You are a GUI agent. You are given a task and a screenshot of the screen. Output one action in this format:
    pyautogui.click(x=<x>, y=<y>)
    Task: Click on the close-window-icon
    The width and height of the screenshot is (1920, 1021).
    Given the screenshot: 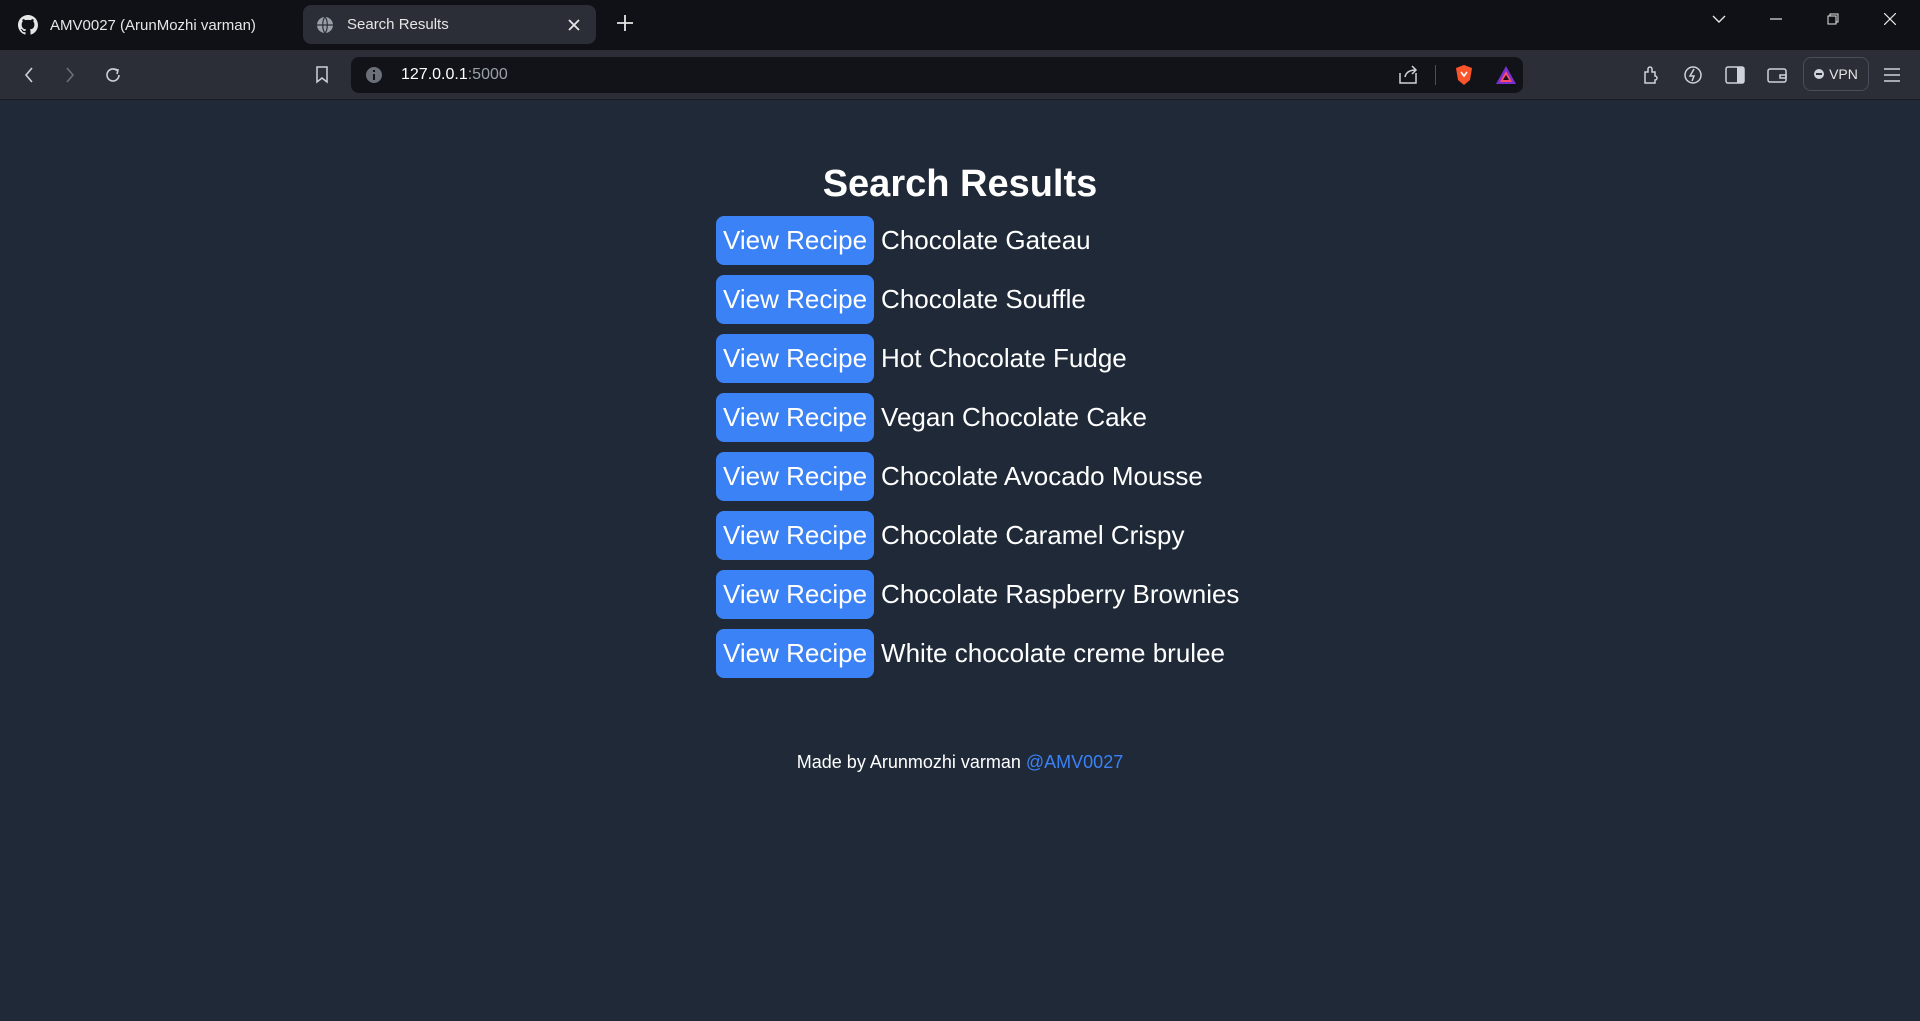 What is the action you would take?
    pyautogui.click(x=1890, y=19)
    